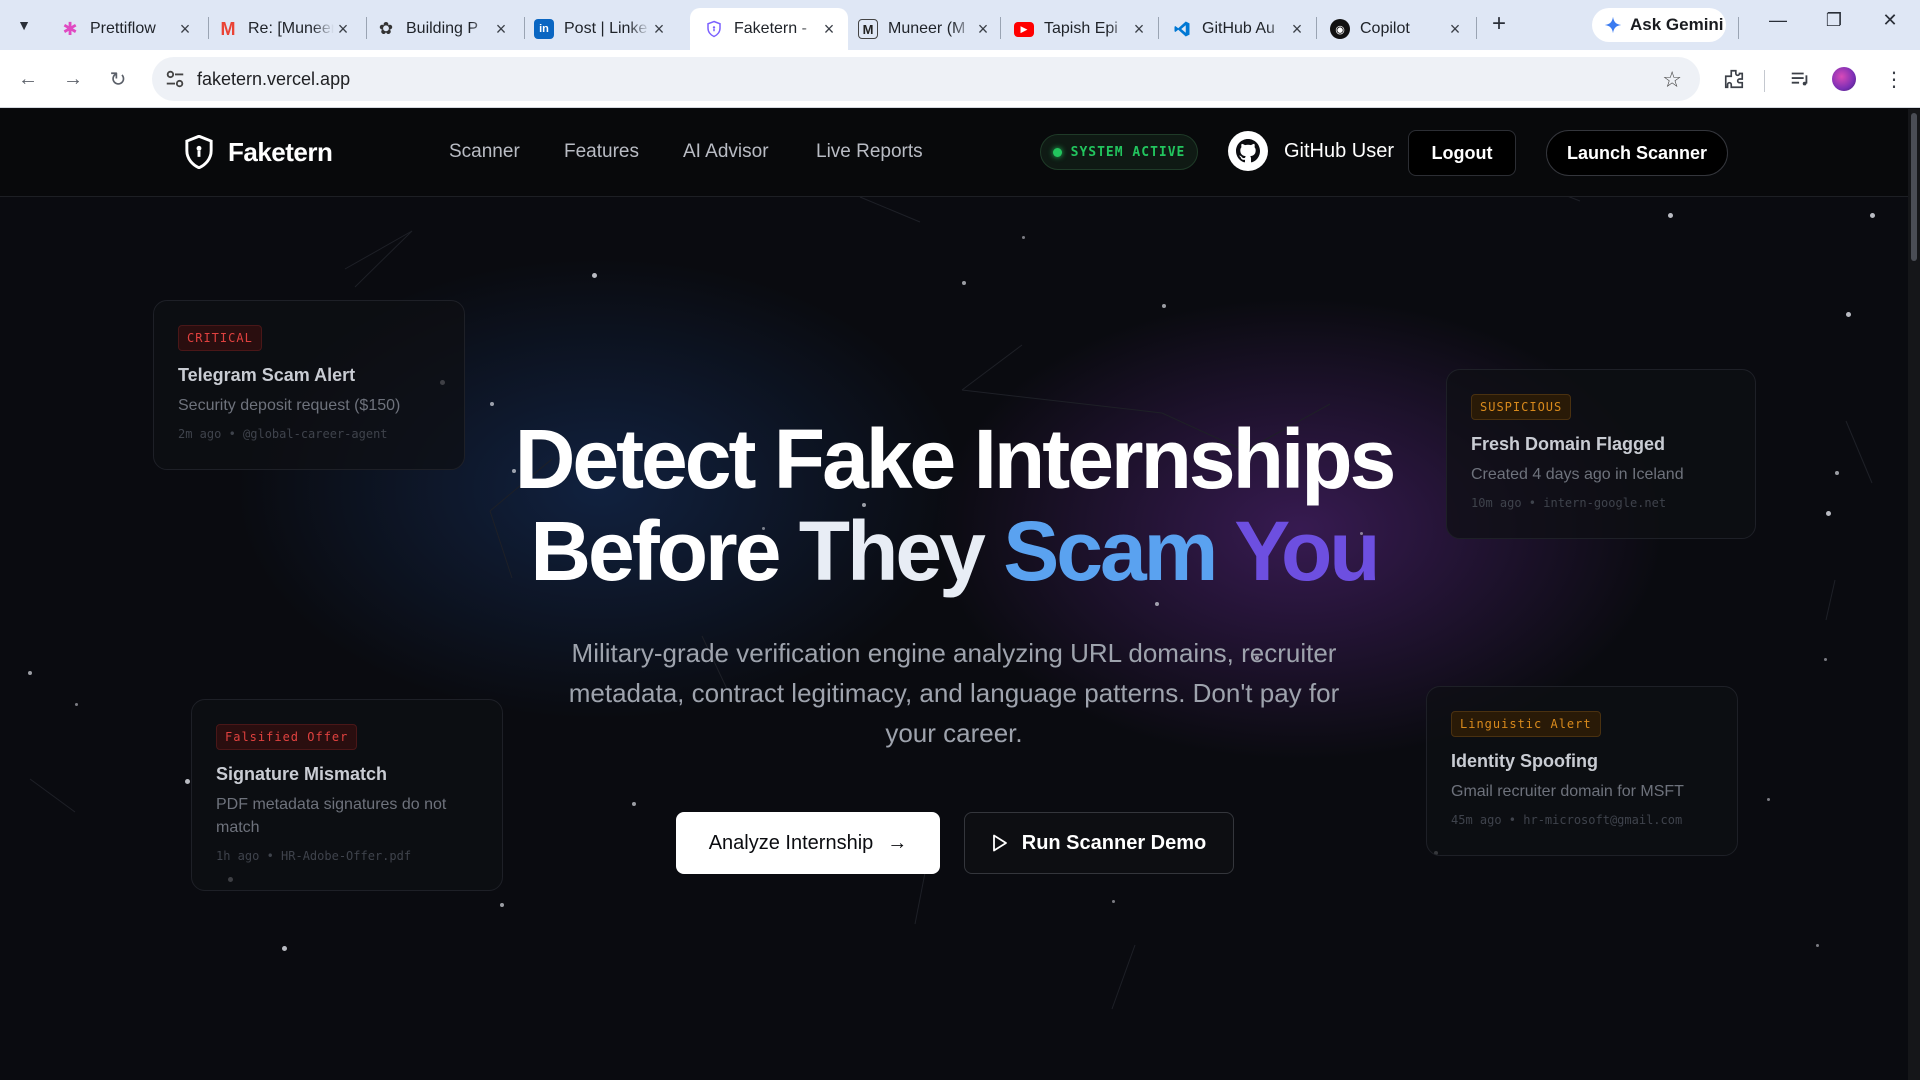 The height and width of the screenshot is (1080, 1920). I want to click on browser-tab: in Post | Linke ×, so click(599, 29).